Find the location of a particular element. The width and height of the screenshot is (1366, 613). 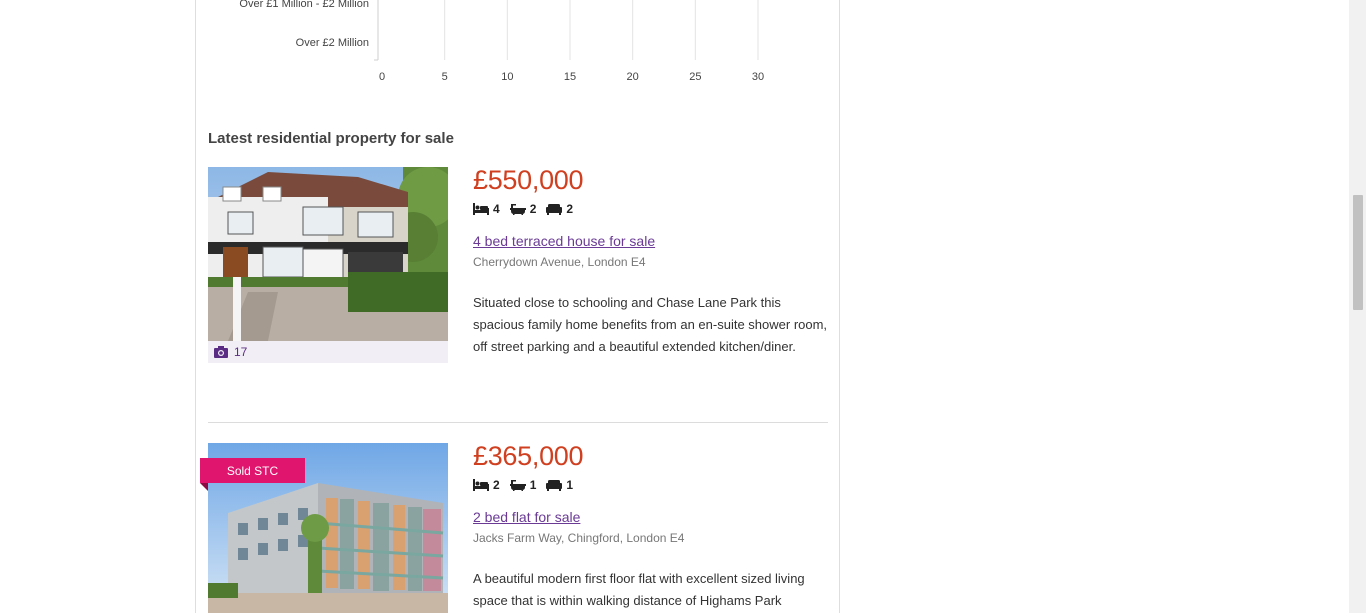

listing-photo is located at coordinates (328, 254).